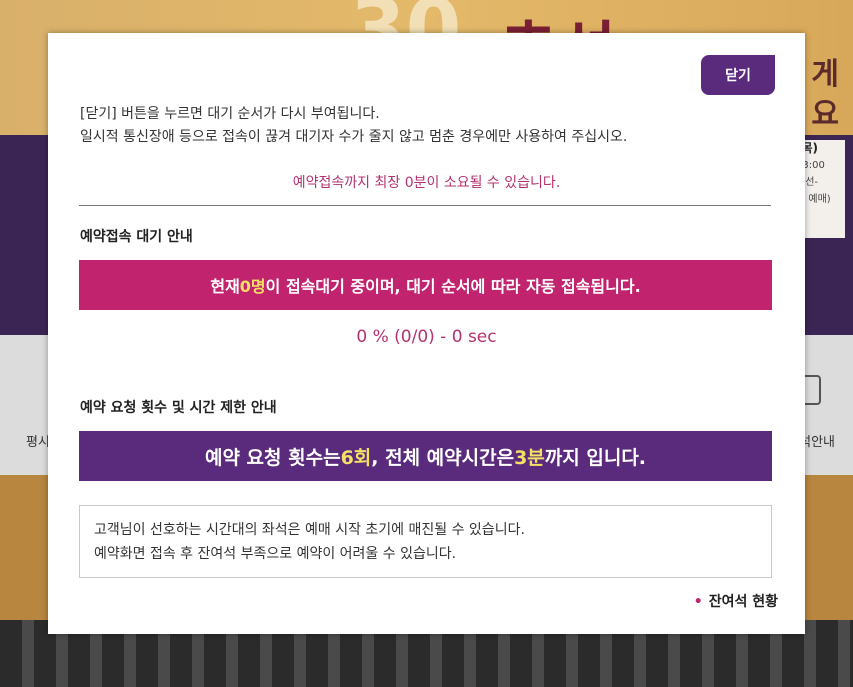 Image resolution: width=853 pixels, height=687 pixels. Describe the element at coordinates (356, 457) in the screenshot. I see `limit-count: 6회` at that location.